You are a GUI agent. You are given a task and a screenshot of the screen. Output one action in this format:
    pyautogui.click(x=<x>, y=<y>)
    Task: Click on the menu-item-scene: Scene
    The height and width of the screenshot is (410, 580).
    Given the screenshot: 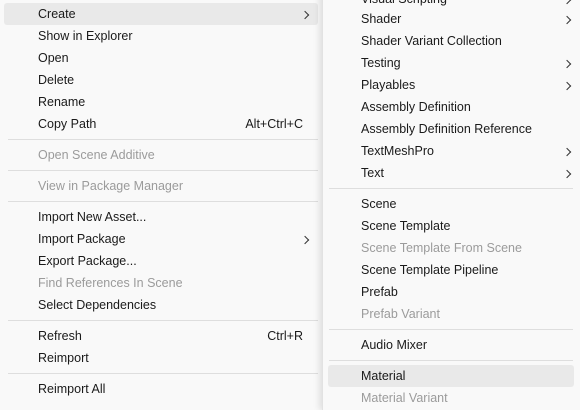 What is the action you would take?
    pyautogui.click(x=451, y=204)
    